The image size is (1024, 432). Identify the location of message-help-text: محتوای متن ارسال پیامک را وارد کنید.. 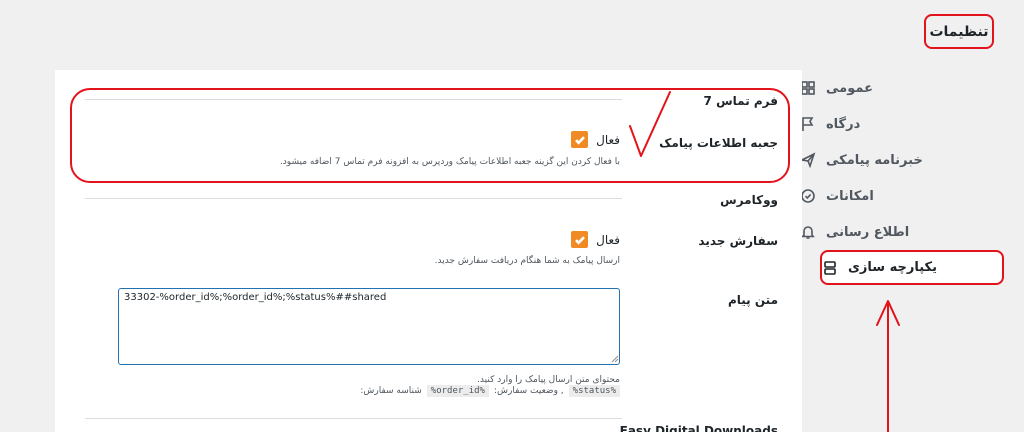
(548, 380).